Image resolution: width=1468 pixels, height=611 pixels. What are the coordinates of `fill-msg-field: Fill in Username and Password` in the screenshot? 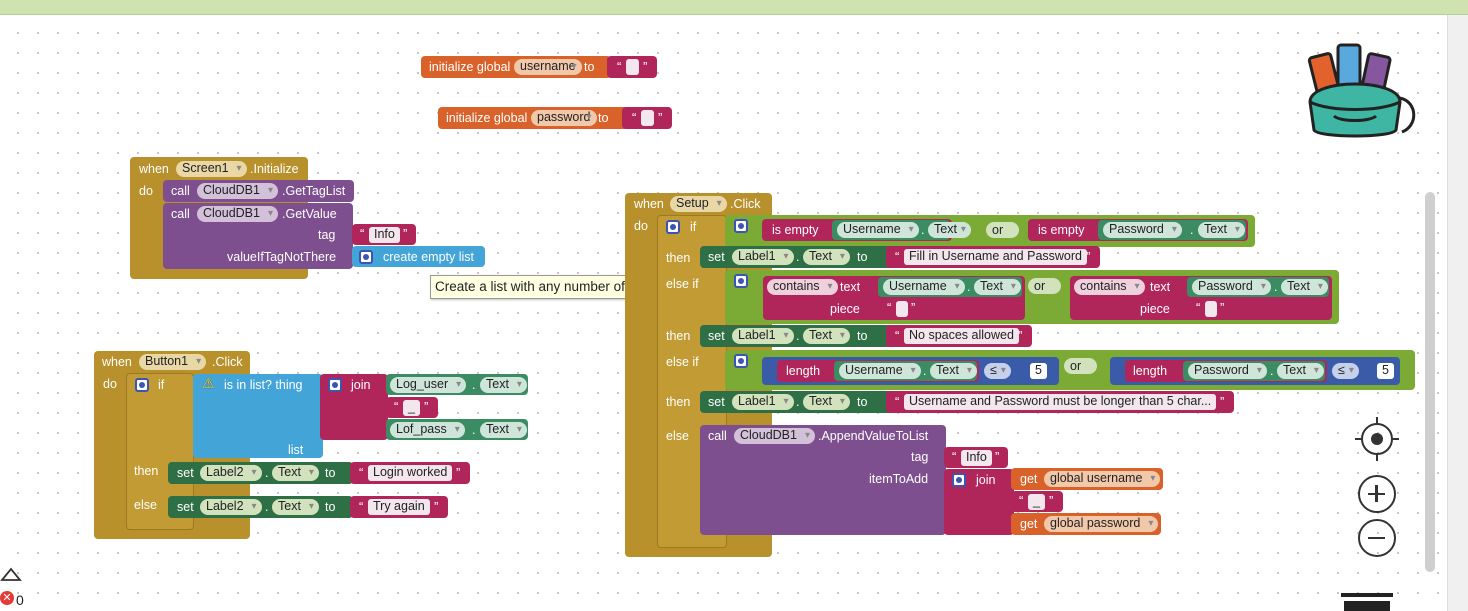 It's located at (995, 257).